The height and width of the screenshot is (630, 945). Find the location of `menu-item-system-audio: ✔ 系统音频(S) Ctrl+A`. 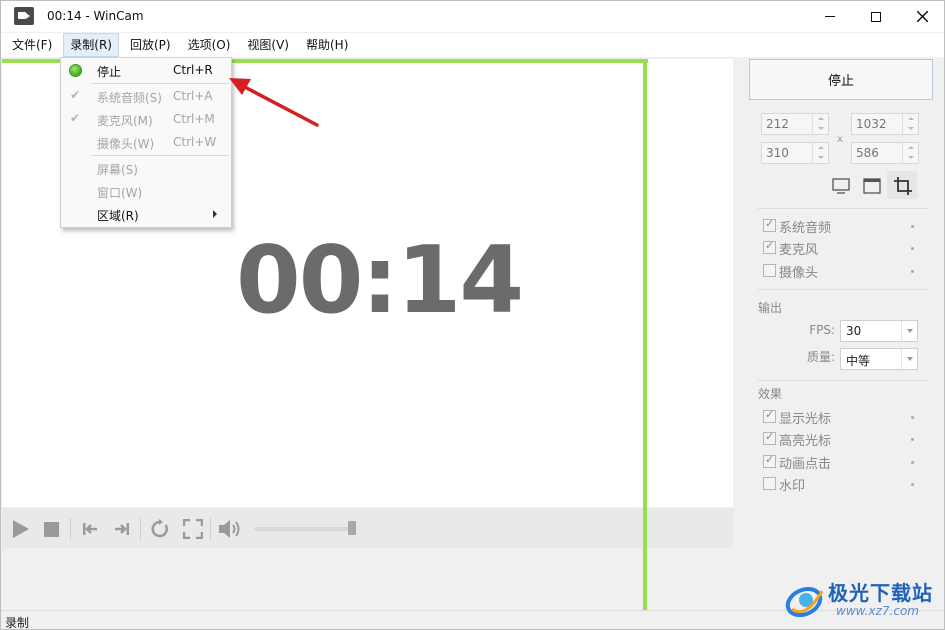

menu-item-system-audio: ✔ 系统音频(S) Ctrl+A is located at coordinates (146, 96).